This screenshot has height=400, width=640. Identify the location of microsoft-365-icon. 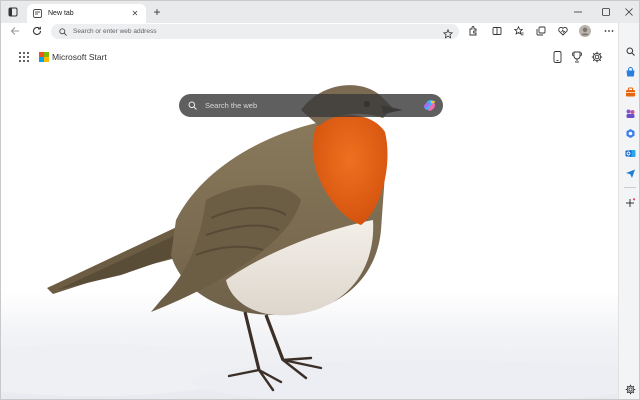
(630, 133).